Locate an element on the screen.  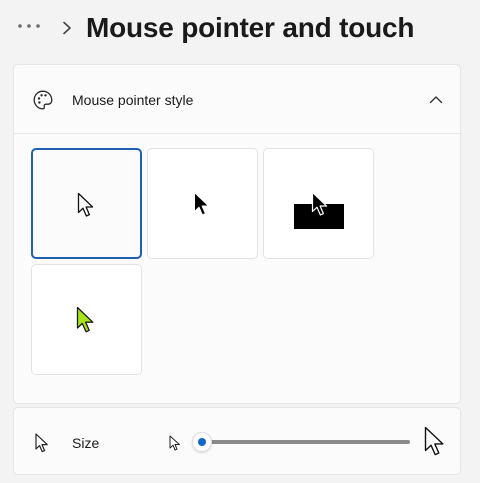
pointer-style-custom-option is located at coordinates (86, 319).